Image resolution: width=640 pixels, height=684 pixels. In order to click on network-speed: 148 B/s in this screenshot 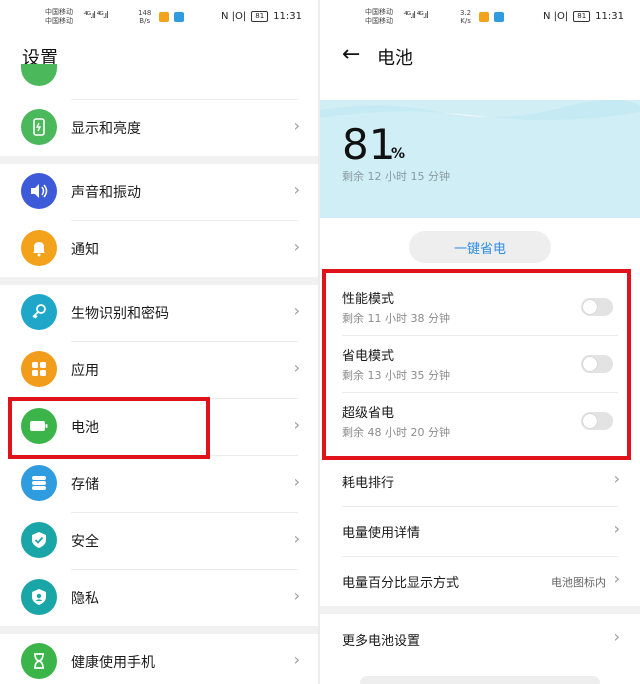, I will do `click(145, 17)`.